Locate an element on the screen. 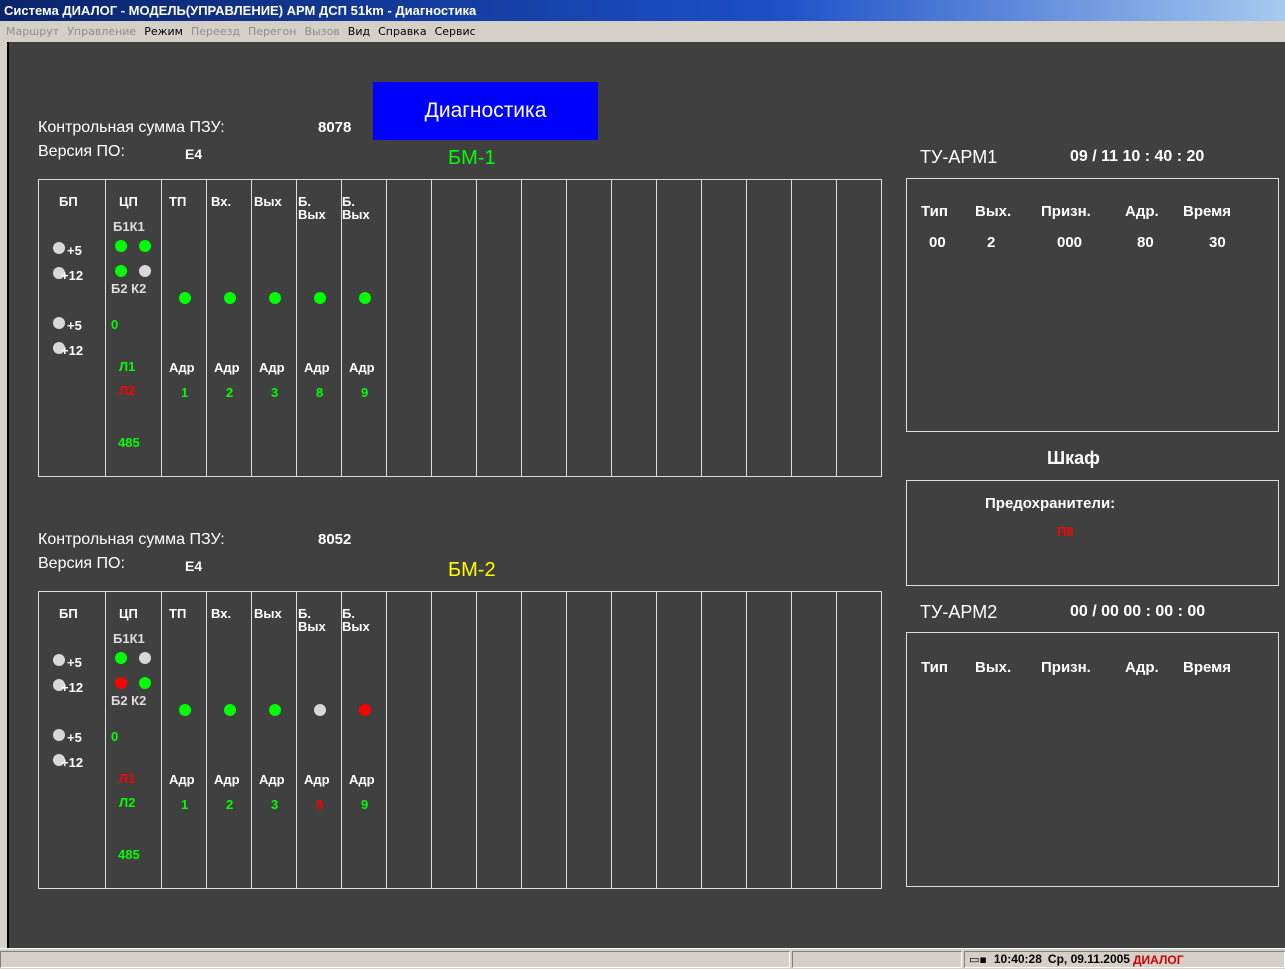  bm2-version-label: Версия ПО: is located at coordinates (81, 563).